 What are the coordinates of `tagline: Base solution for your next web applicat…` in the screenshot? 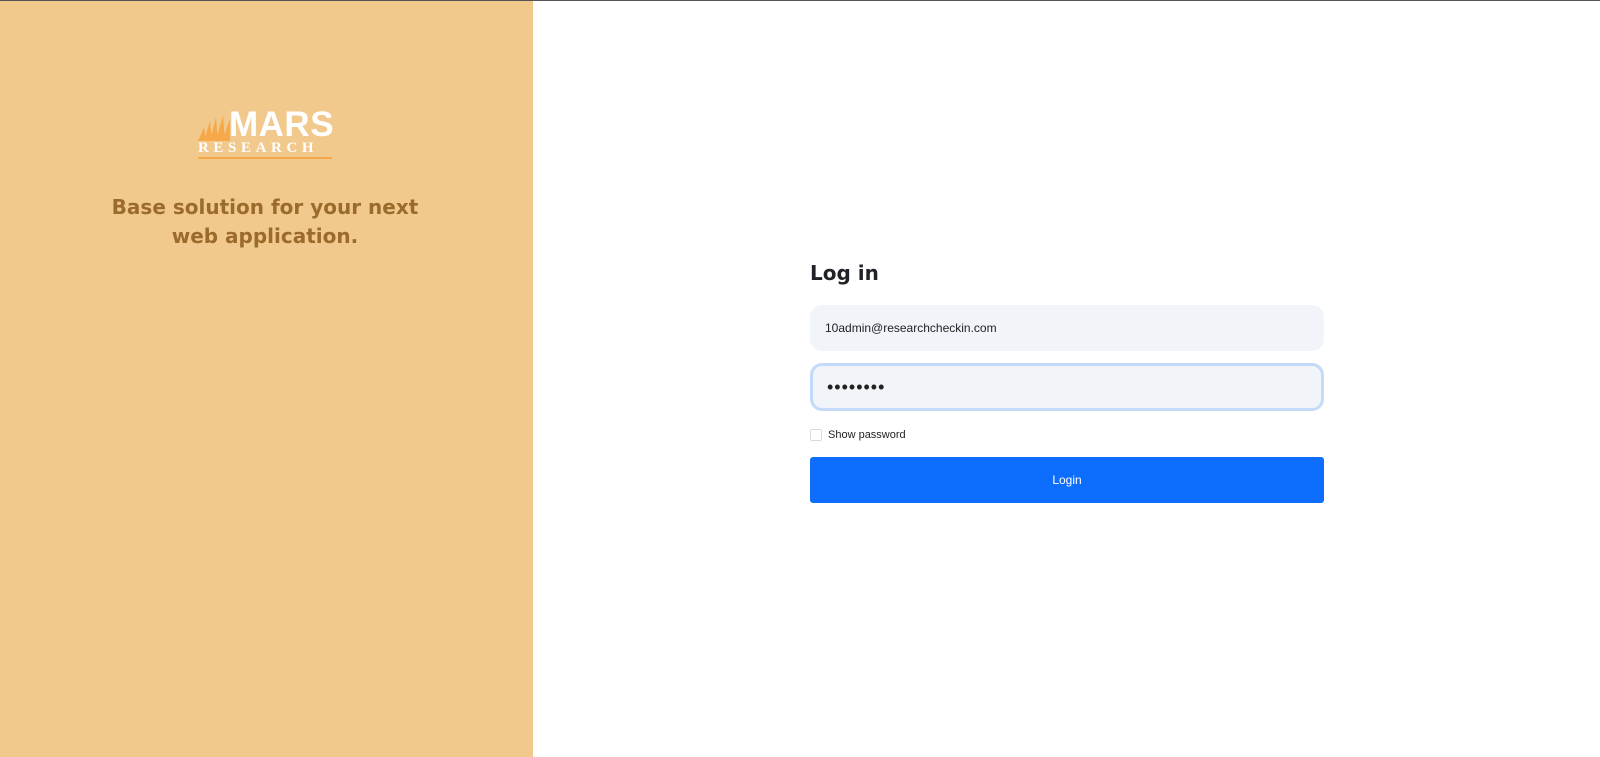 It's located at (265, 221).